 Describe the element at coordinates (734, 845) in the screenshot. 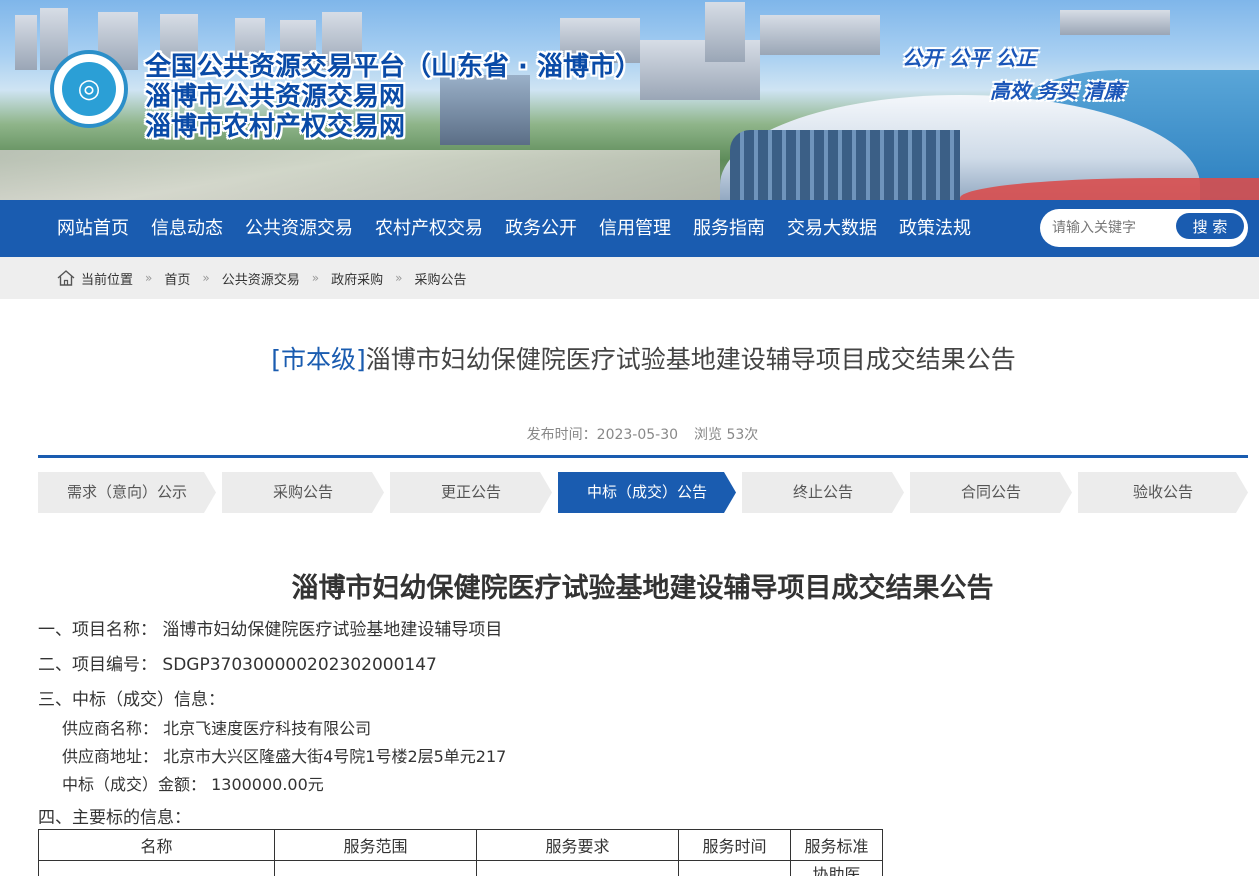

I see `table-header-cell: 服务时间` at that location.